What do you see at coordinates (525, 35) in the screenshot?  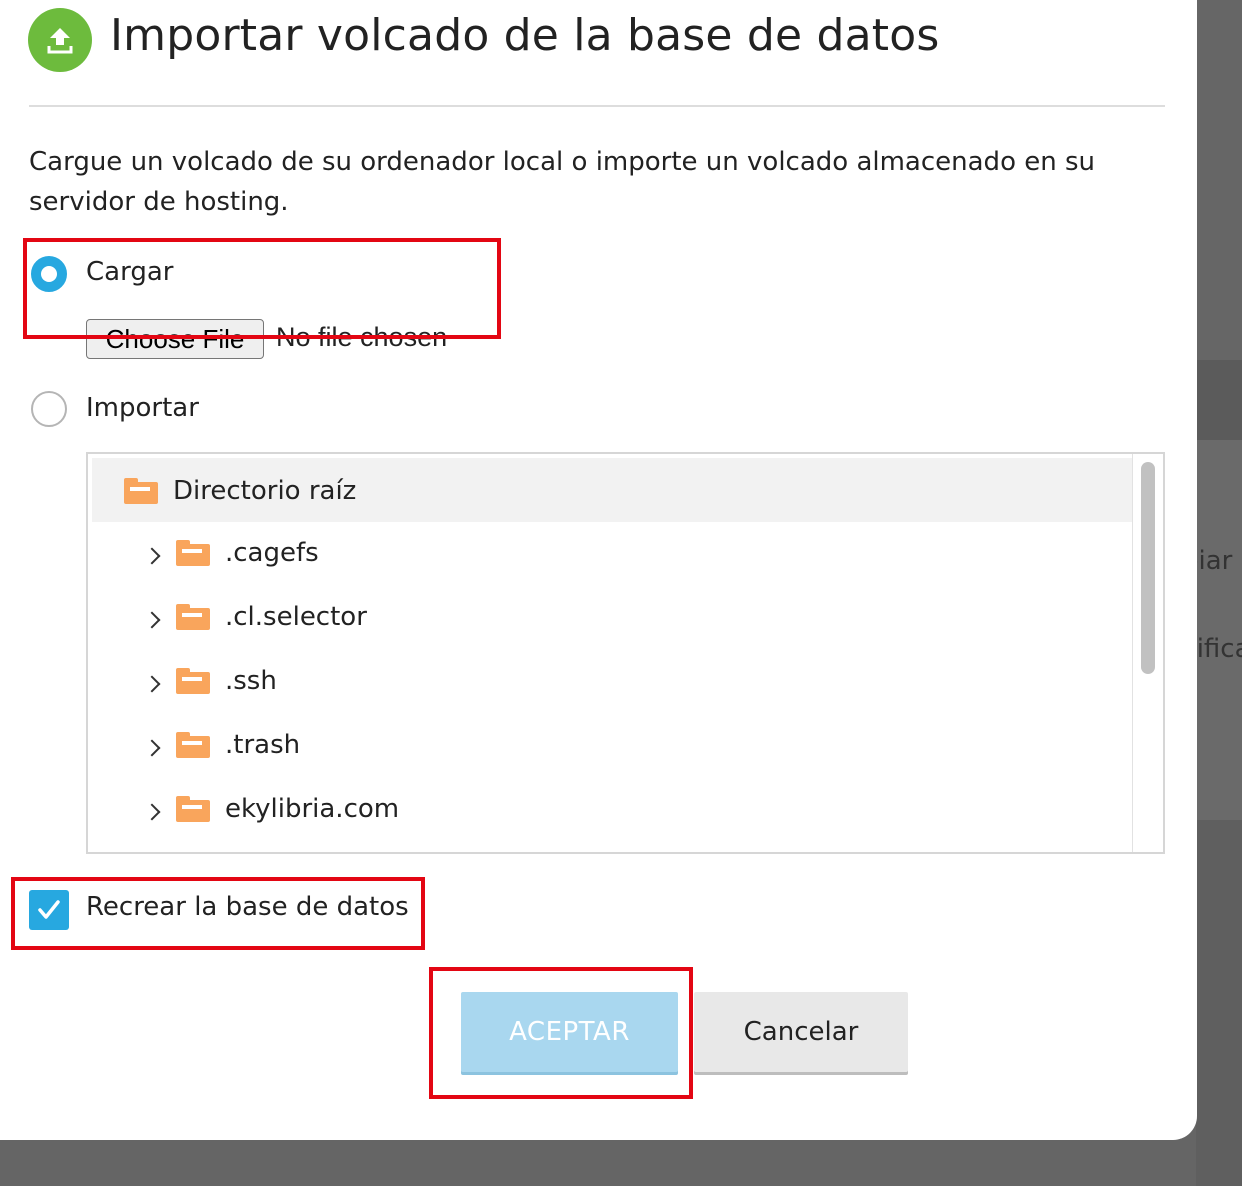 I see `dialog-title: Importar volcado de la base de datos` at bounding box center [525, 35].